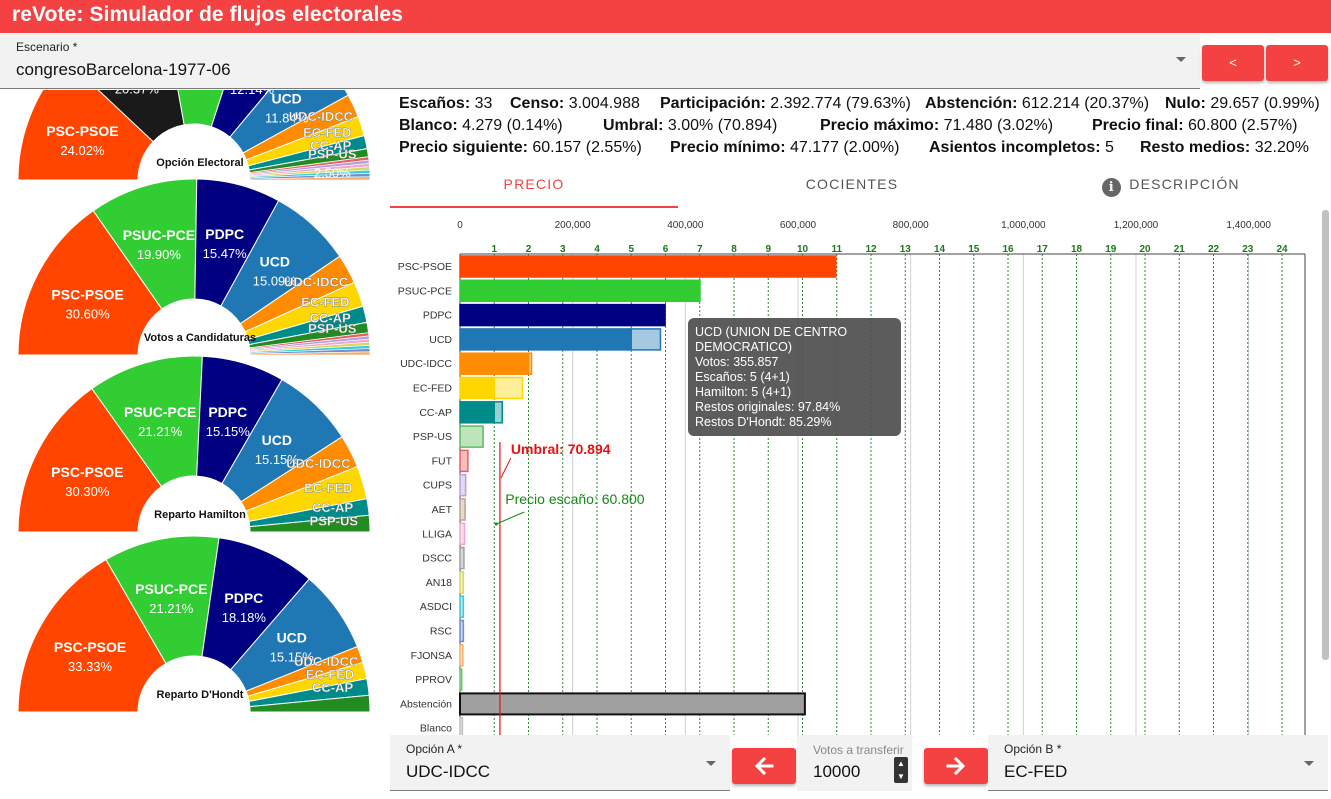 The height and width of the screenshot is (799, 1331). I want to click on category-label: UDC-IDCC, so click(426, 364).